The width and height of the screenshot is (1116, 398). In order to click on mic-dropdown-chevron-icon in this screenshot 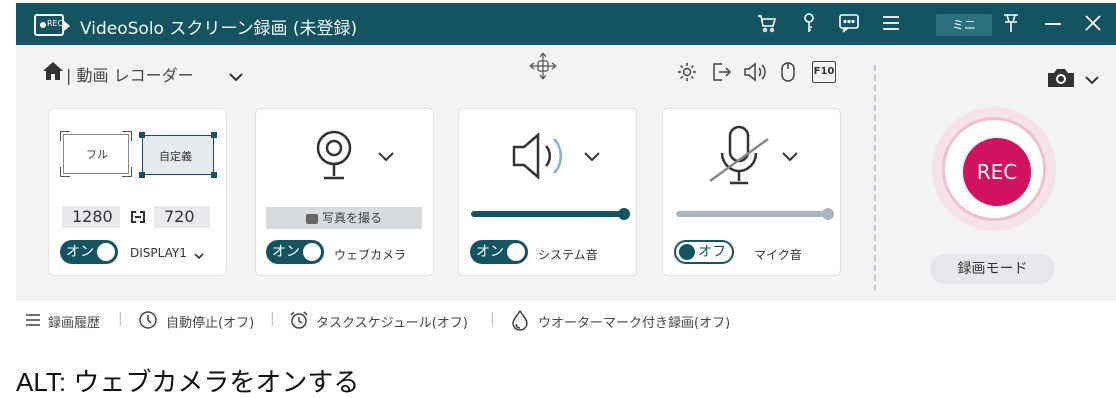, I will do `click(790, 157)`.